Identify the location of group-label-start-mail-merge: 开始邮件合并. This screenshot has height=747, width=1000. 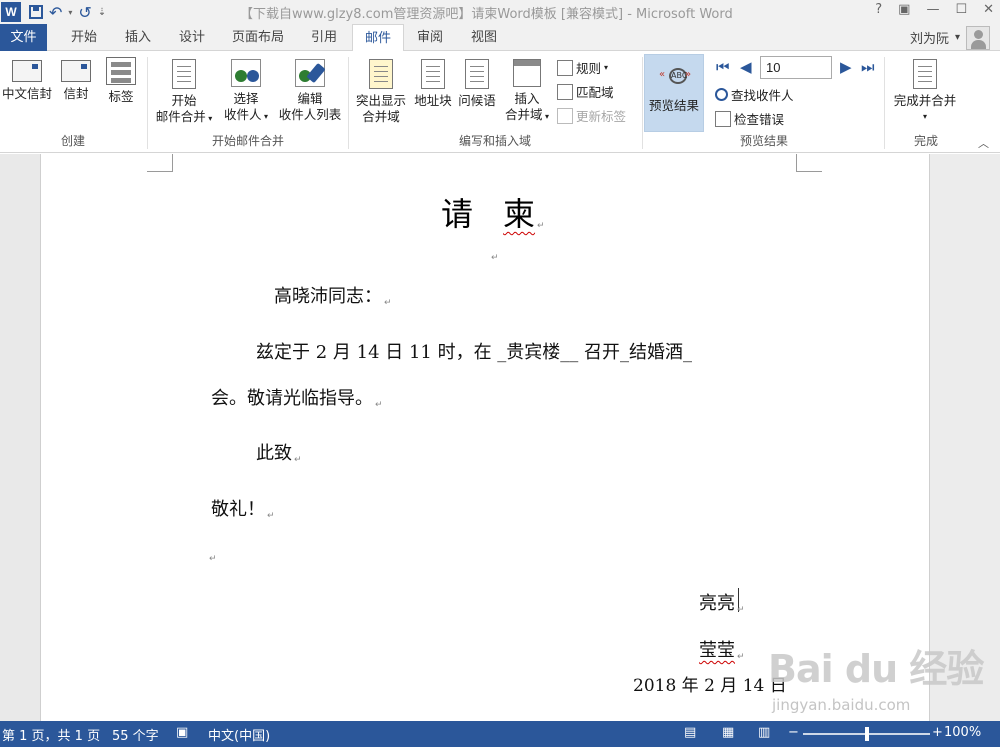
(247, 141).